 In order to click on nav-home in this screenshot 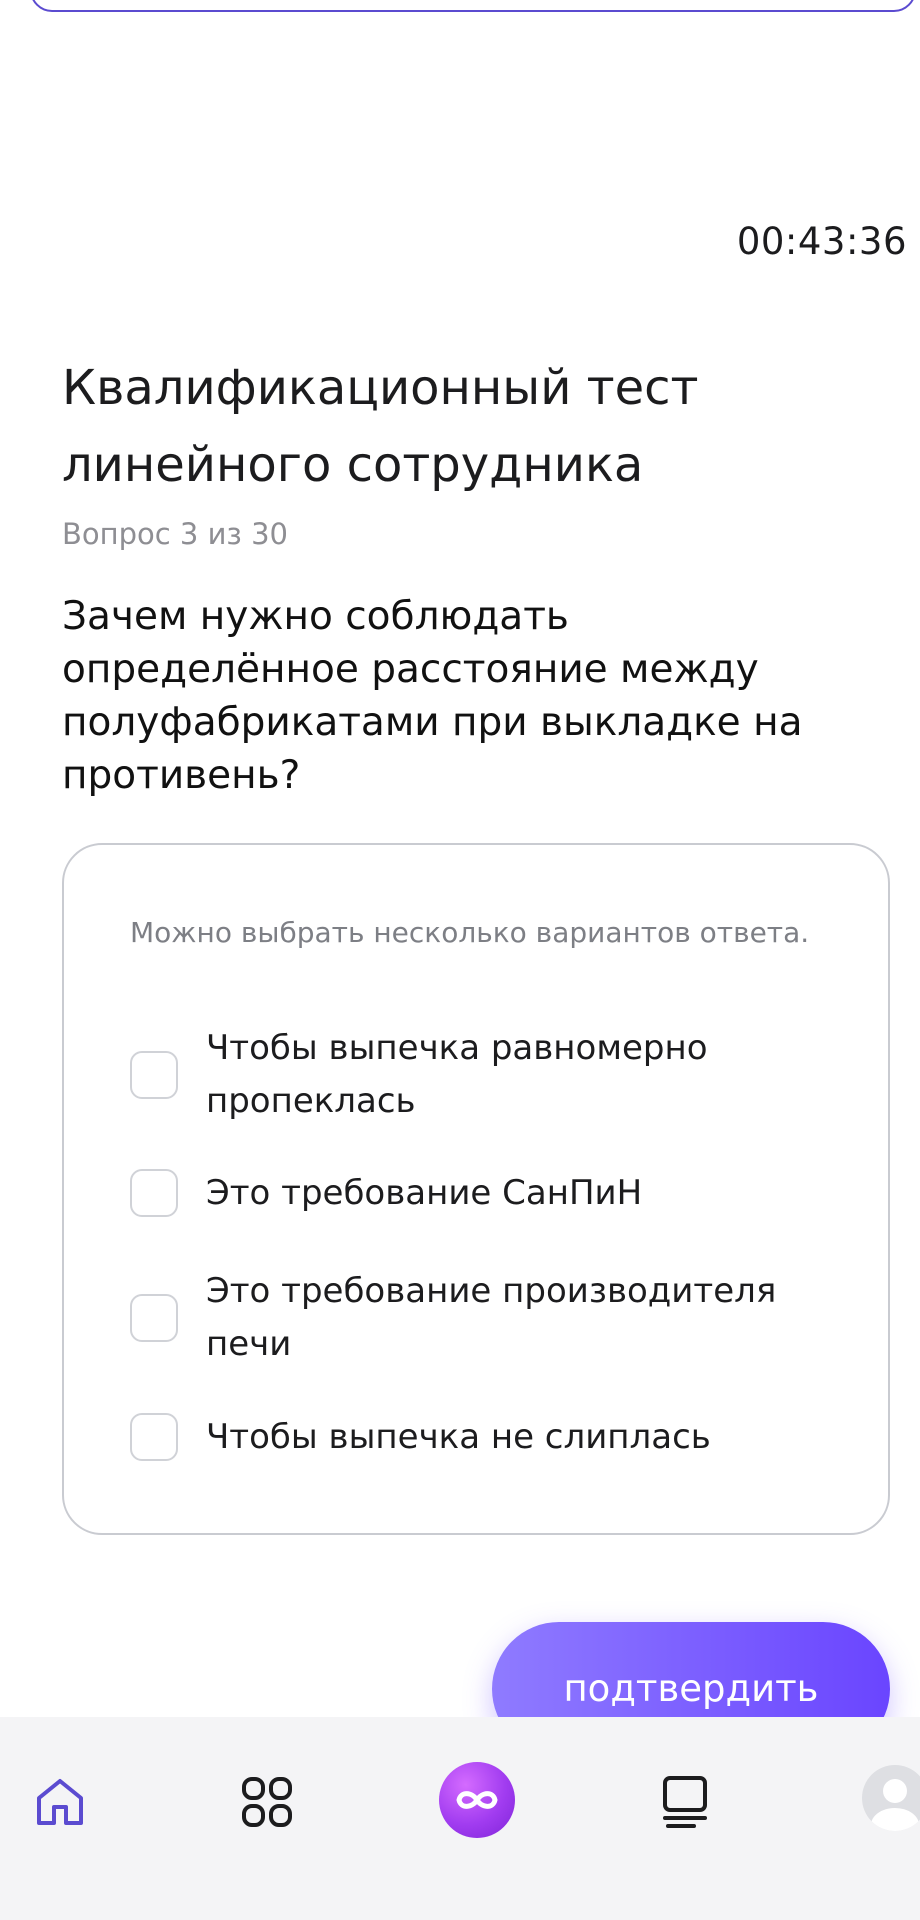, I will do `click(60, 1802)`.